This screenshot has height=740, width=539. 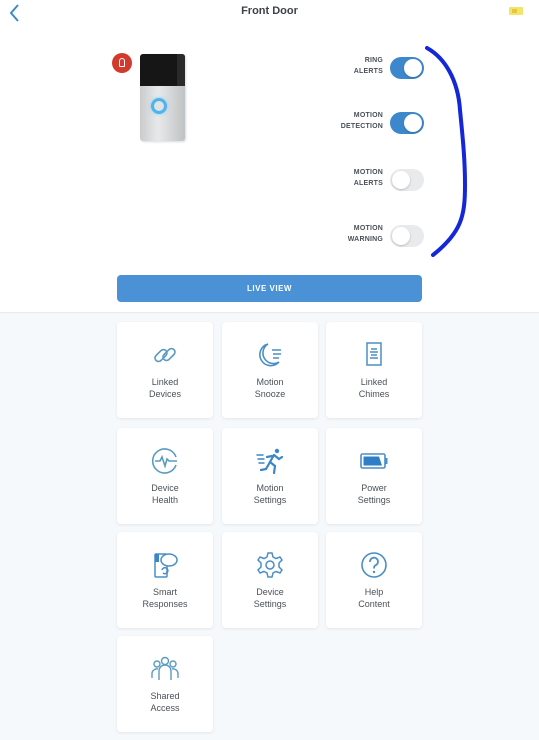 What do you see at coordinates (270, 461) in the screenshot?
I see `running-person-icon` at bounding box center [270, 461].